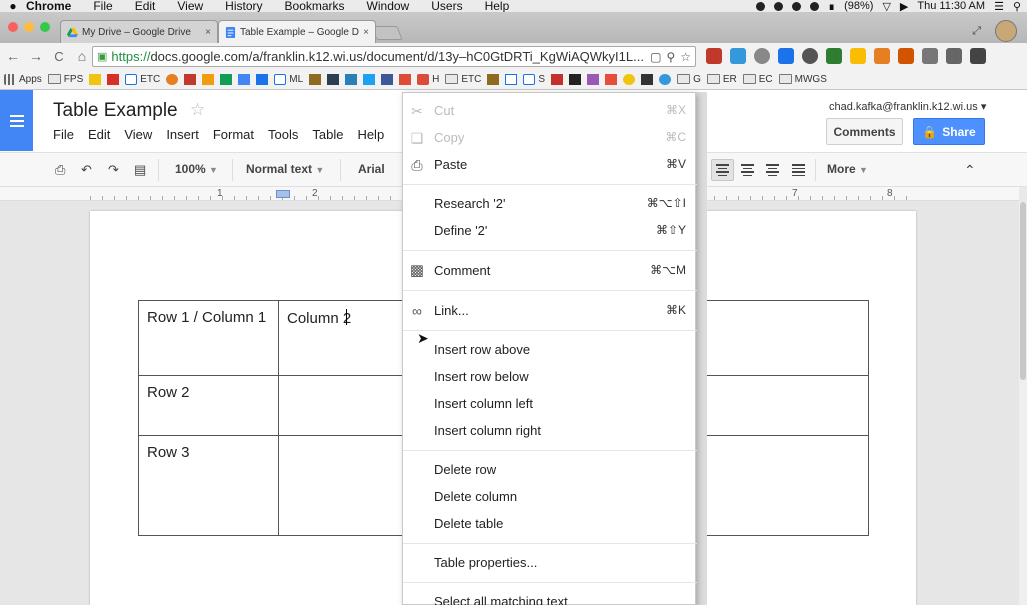 This screenshot has width=1027, height=605. Describe the element at coordinates (557, 79) in the screenshot. I see `youtube-icon` at that location.